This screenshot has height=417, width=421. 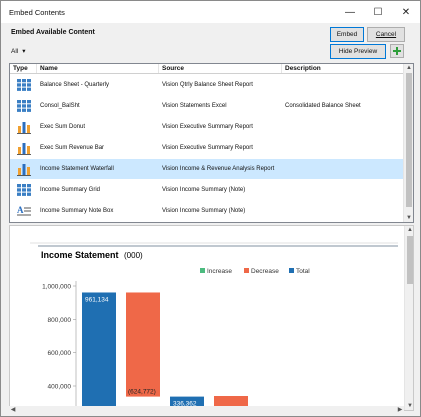 What do you see at coordinates (23, 68) in the screenshot?
I see `column-header-type: Type` at bounding box center [23, 68].